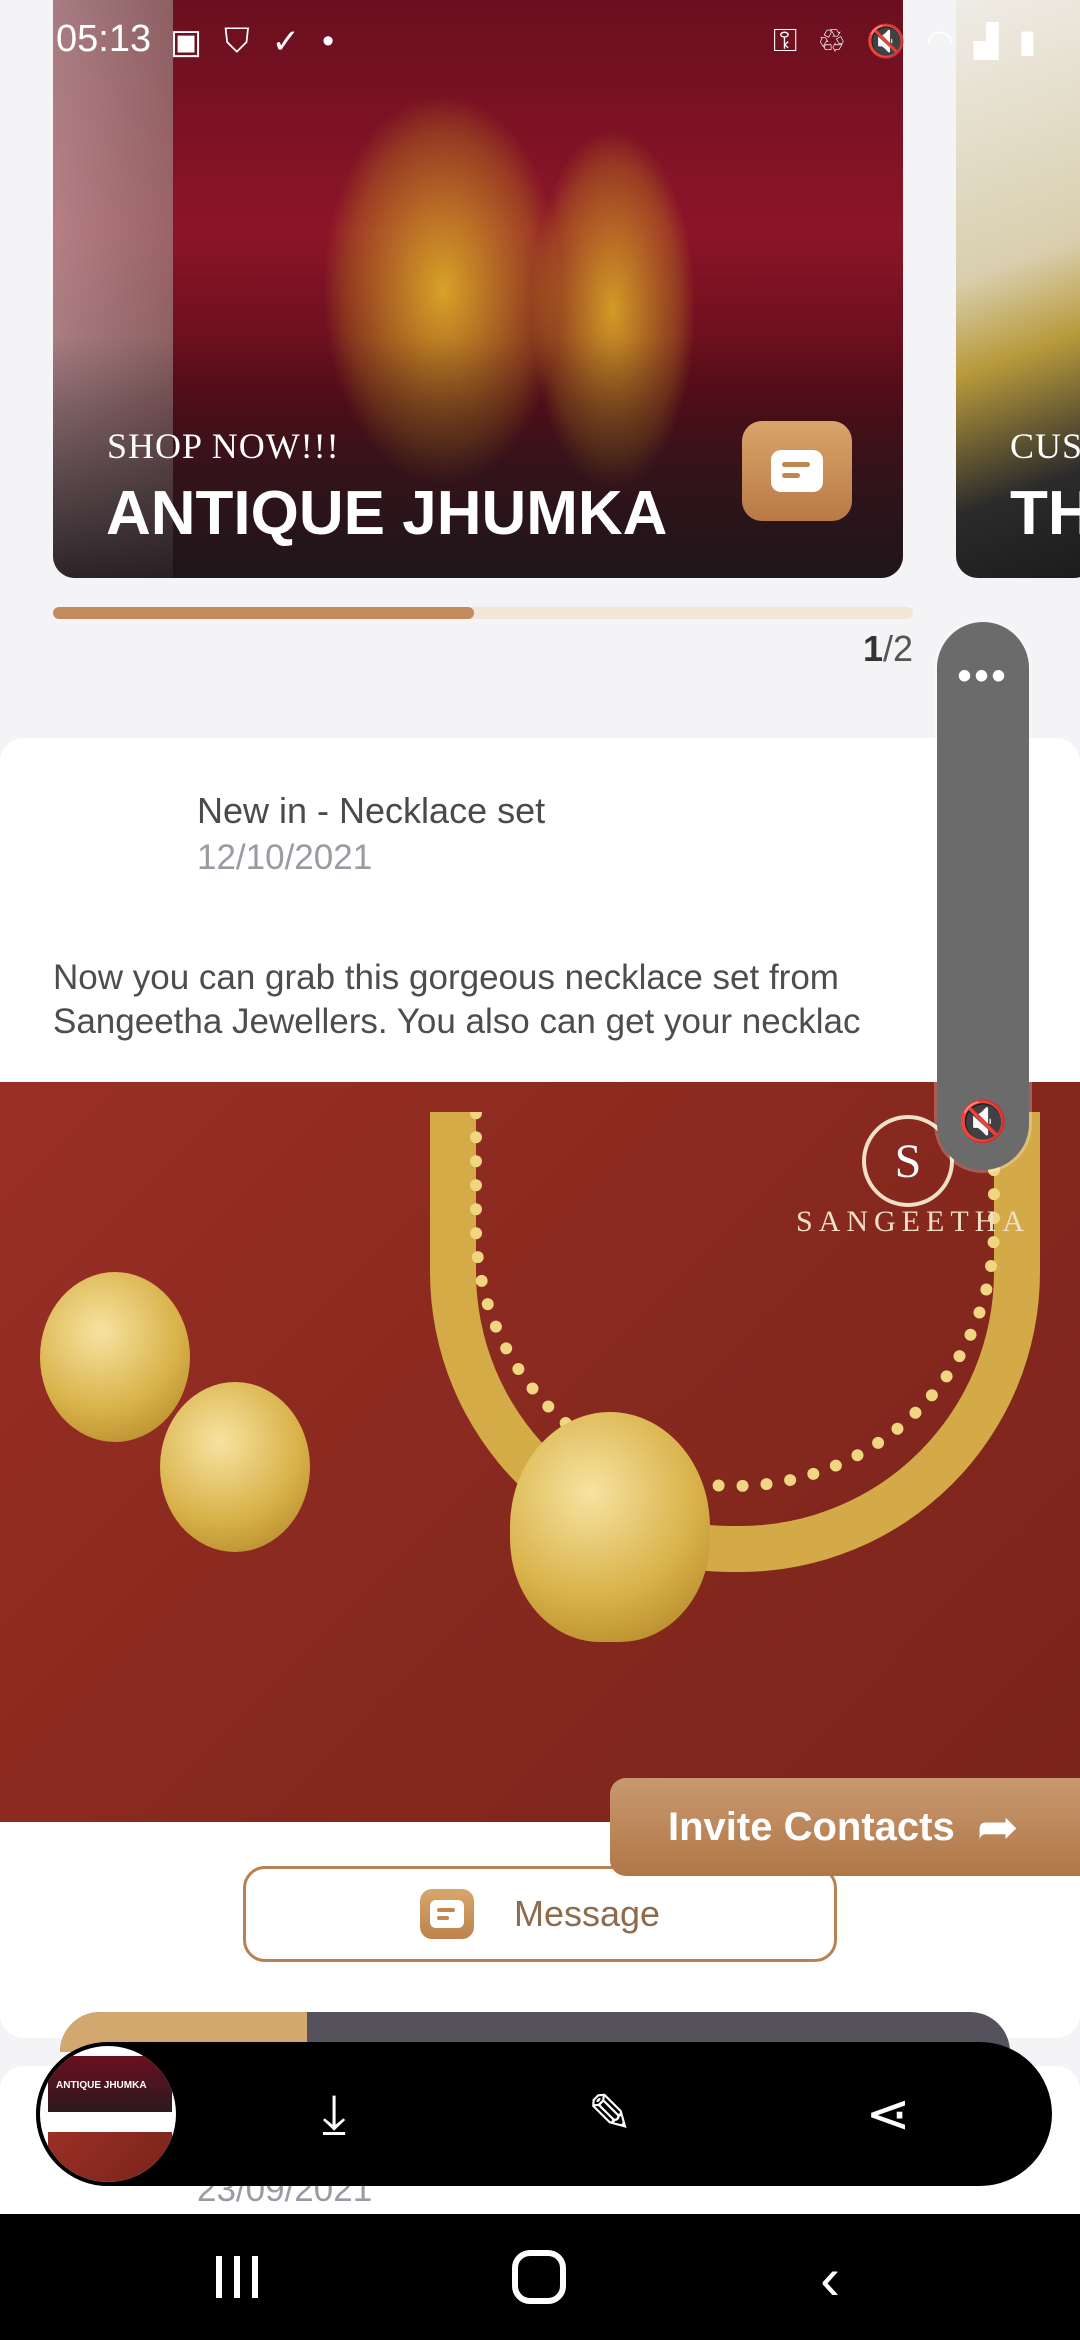 Image resolution: width=1080 pixels, height=2340 pixels. I want to click on pendant-shape, so click(610, 1527).